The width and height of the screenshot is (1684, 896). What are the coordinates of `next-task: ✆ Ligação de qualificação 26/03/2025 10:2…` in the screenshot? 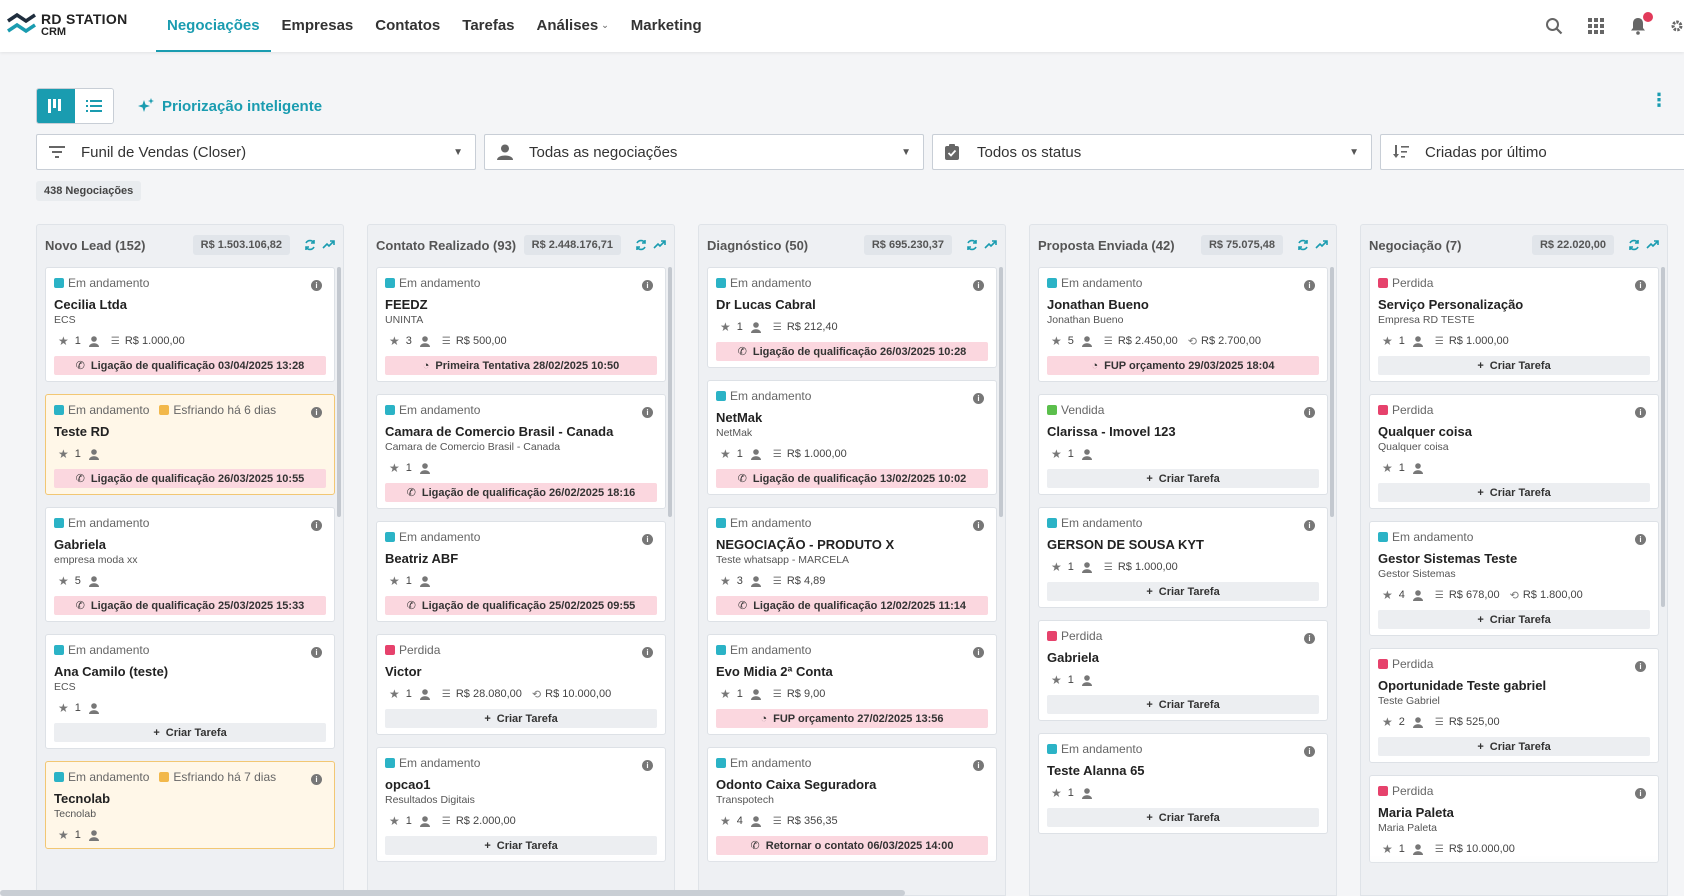 It's located at (852, 351).